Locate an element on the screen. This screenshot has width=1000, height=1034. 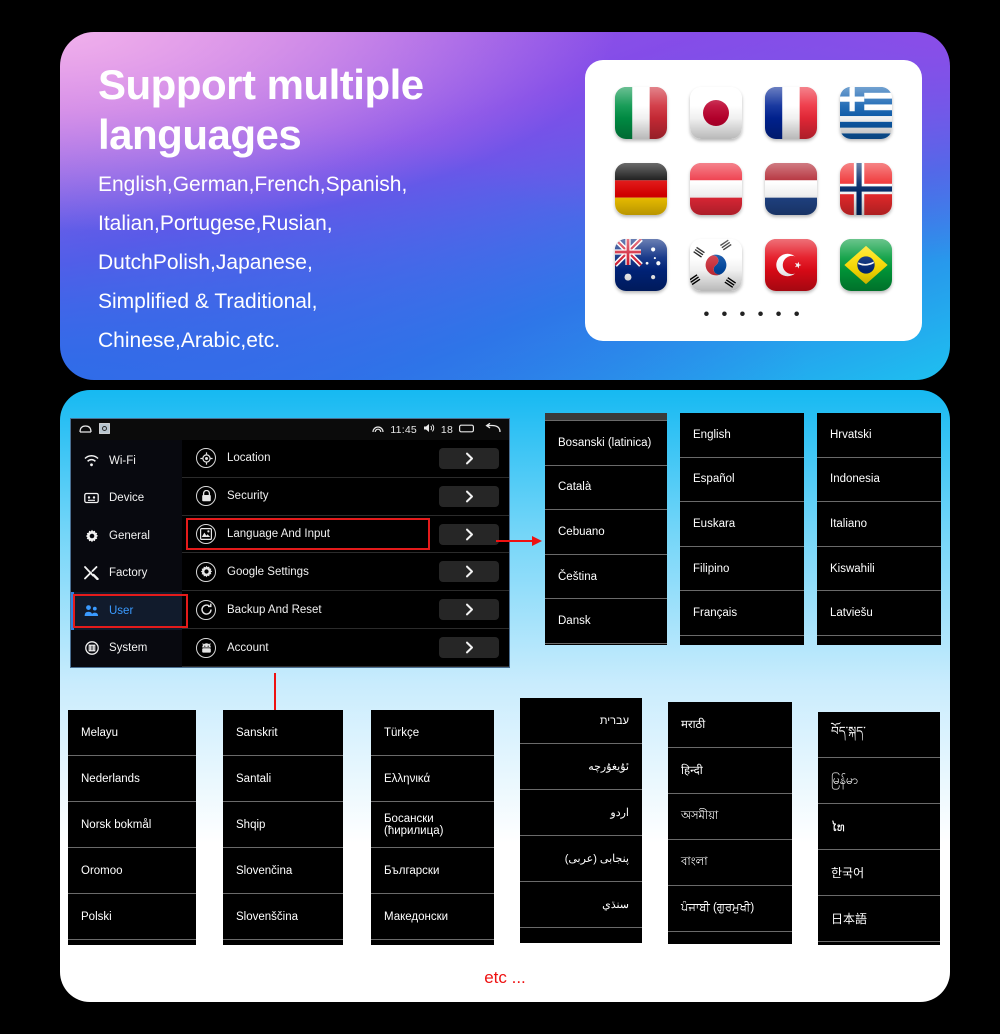
flag-greece-icon is located at coordinates (866, 113).